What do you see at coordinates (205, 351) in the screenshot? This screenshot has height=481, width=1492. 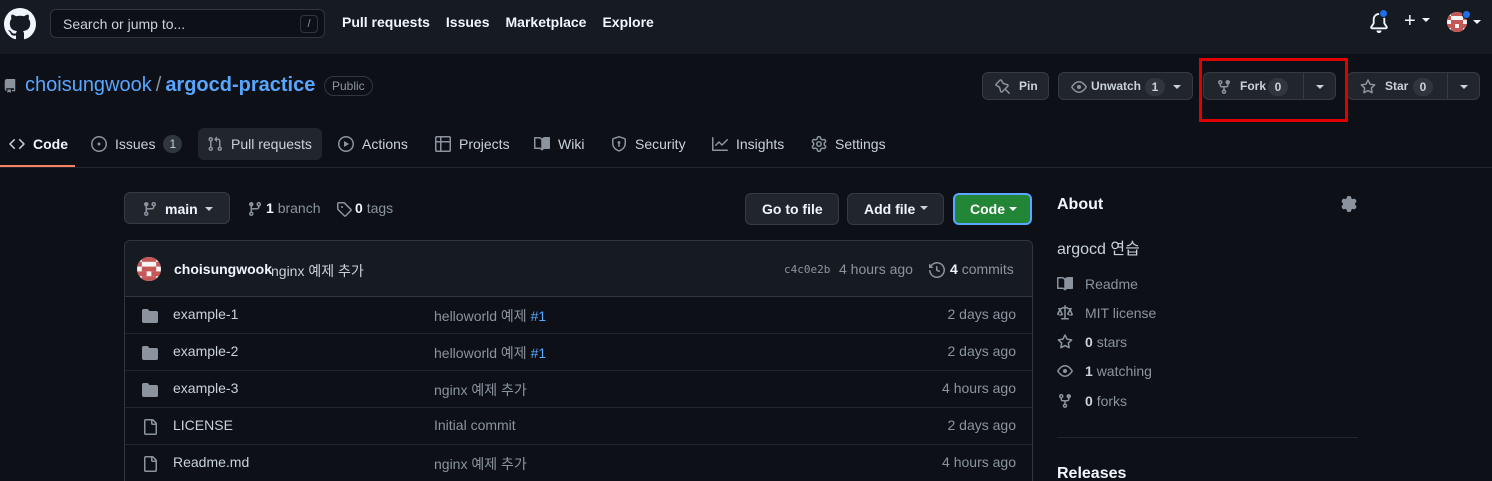 I see `file-name: example-2` at bounding box center [205, 351].